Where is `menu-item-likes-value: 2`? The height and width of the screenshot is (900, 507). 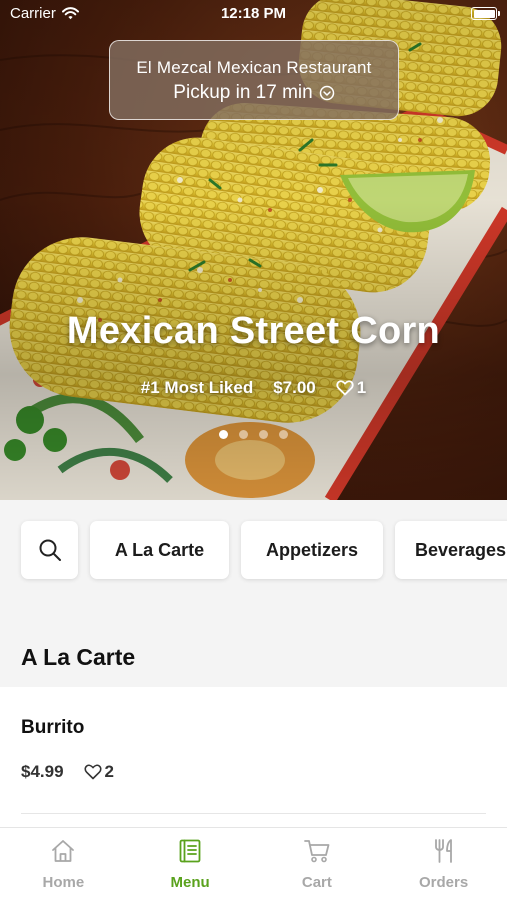 menu-item-likes-value: 2 is located at coordinates (109, 771).